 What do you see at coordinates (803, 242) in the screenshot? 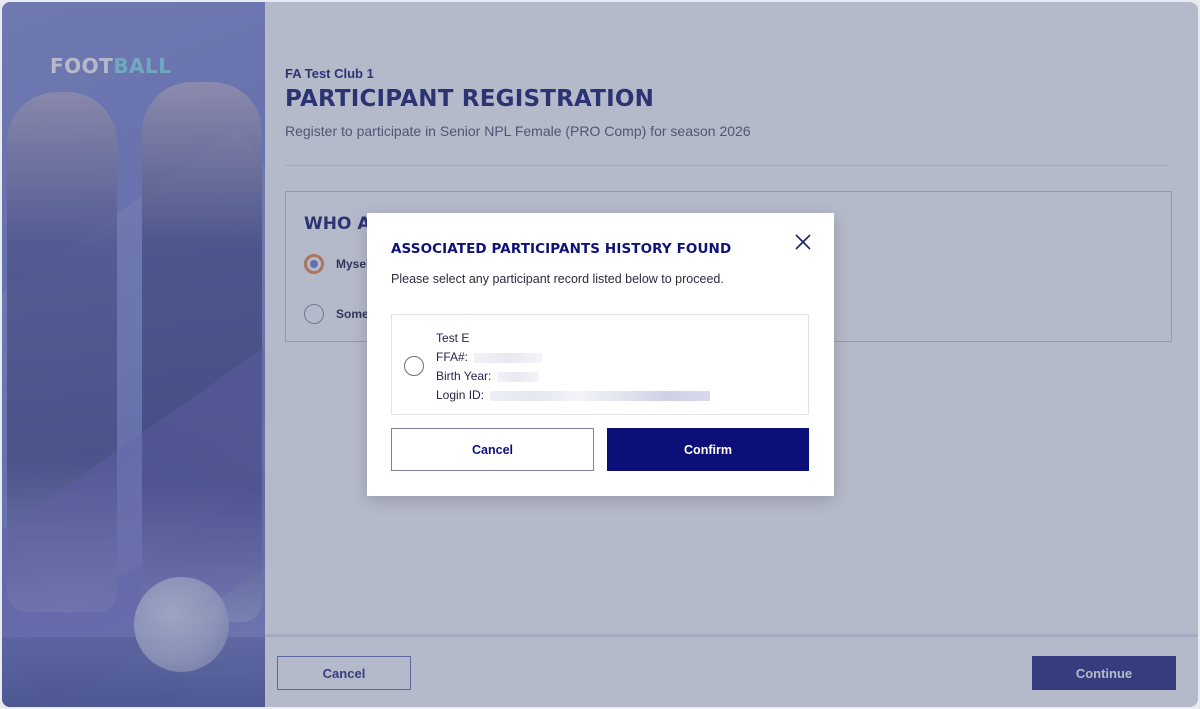
I see `close-icon` at bounding box center [803, 242].